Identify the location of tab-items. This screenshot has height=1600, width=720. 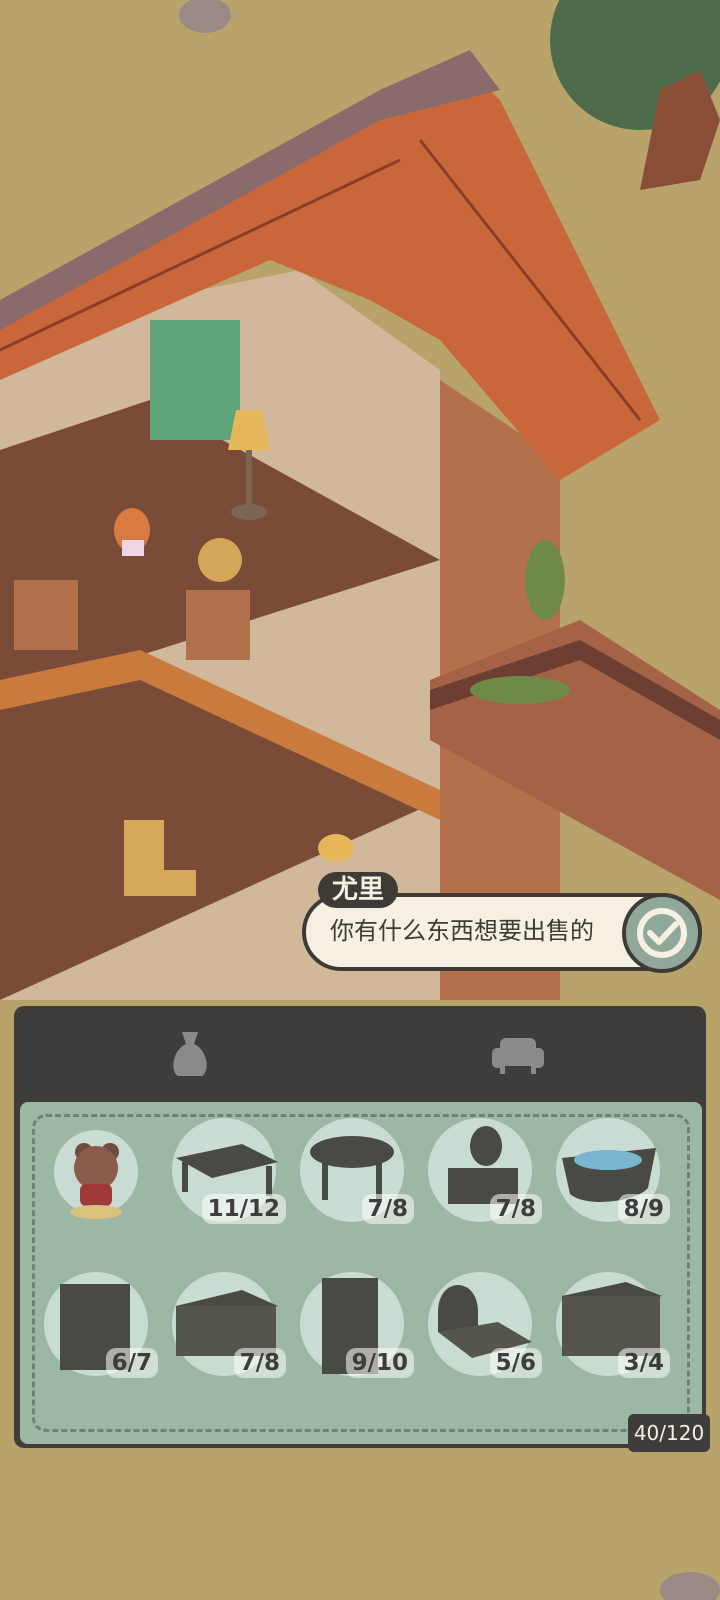
(190, 1054).